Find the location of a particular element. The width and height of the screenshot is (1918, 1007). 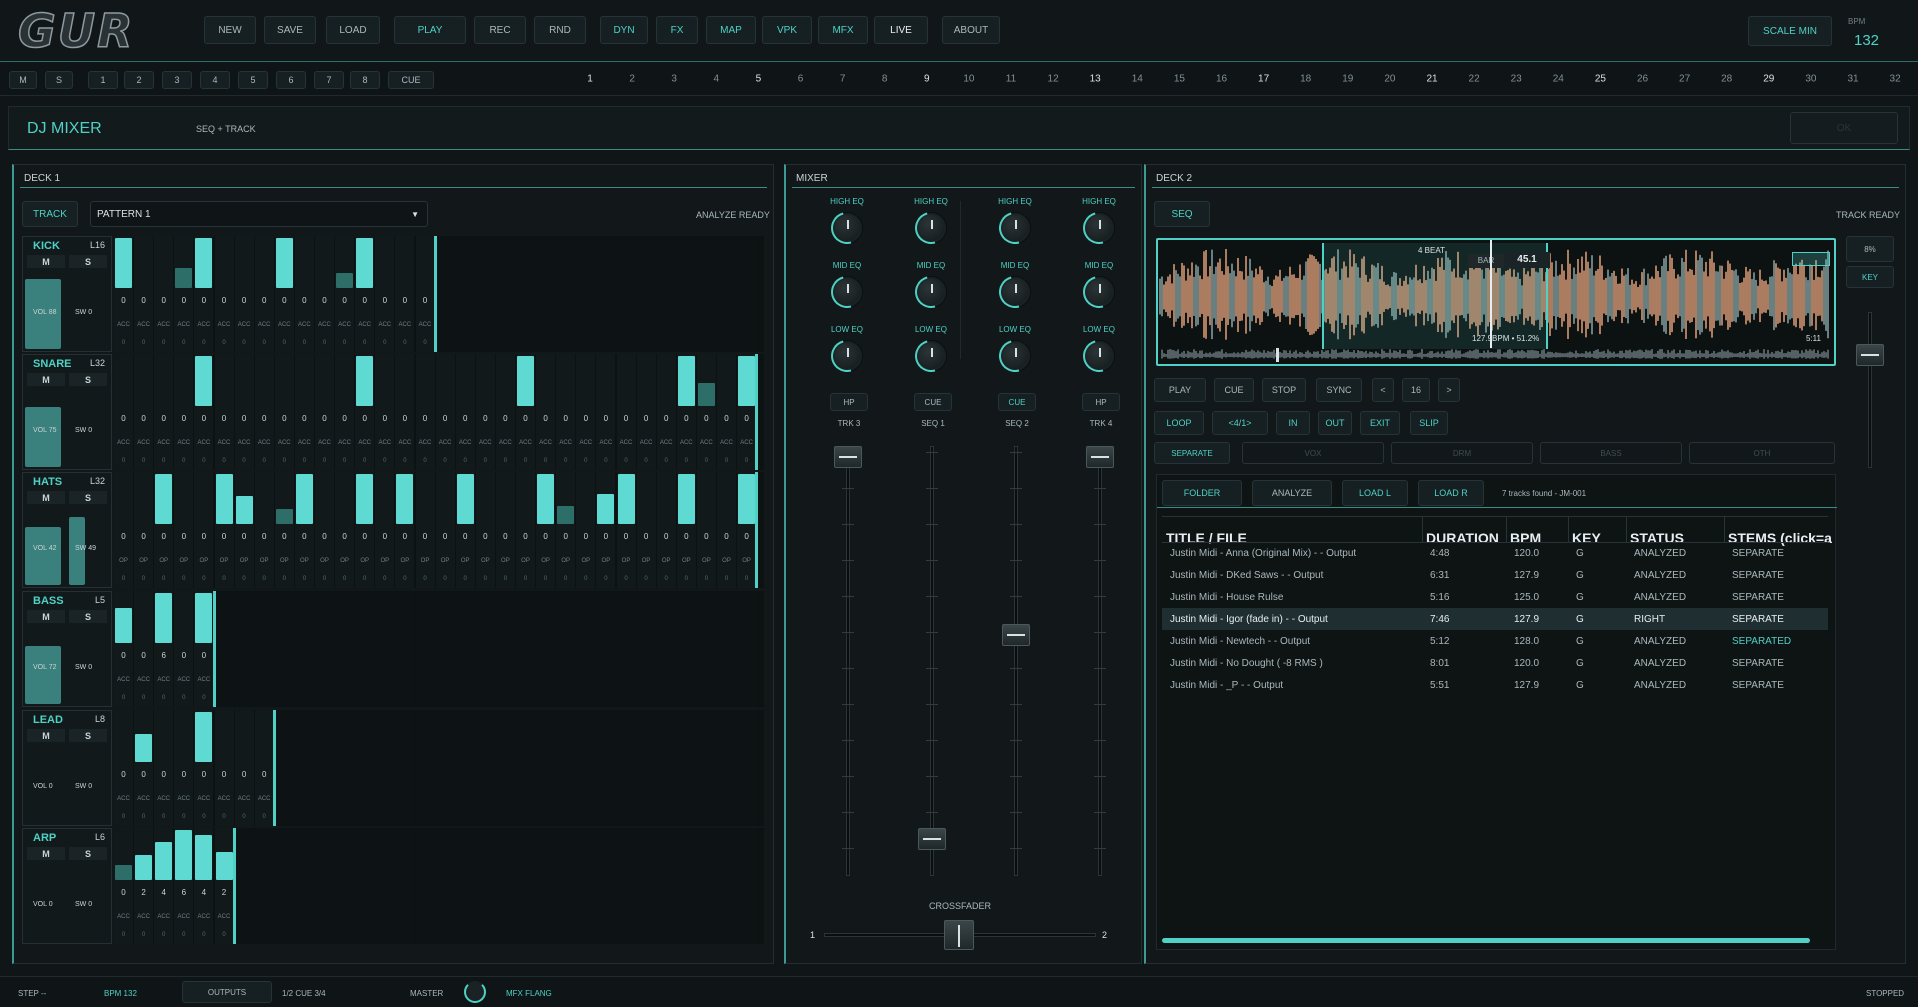

about-button: ABOUT is located at coordinates (971, 30).